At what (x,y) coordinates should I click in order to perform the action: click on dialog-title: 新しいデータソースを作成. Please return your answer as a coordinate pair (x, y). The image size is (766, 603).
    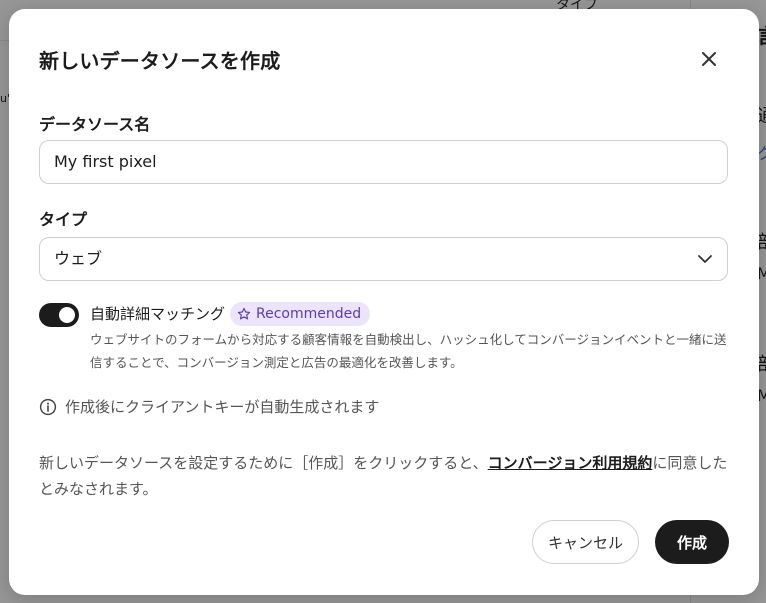
    Looking at the image, I should click on (160, 61).